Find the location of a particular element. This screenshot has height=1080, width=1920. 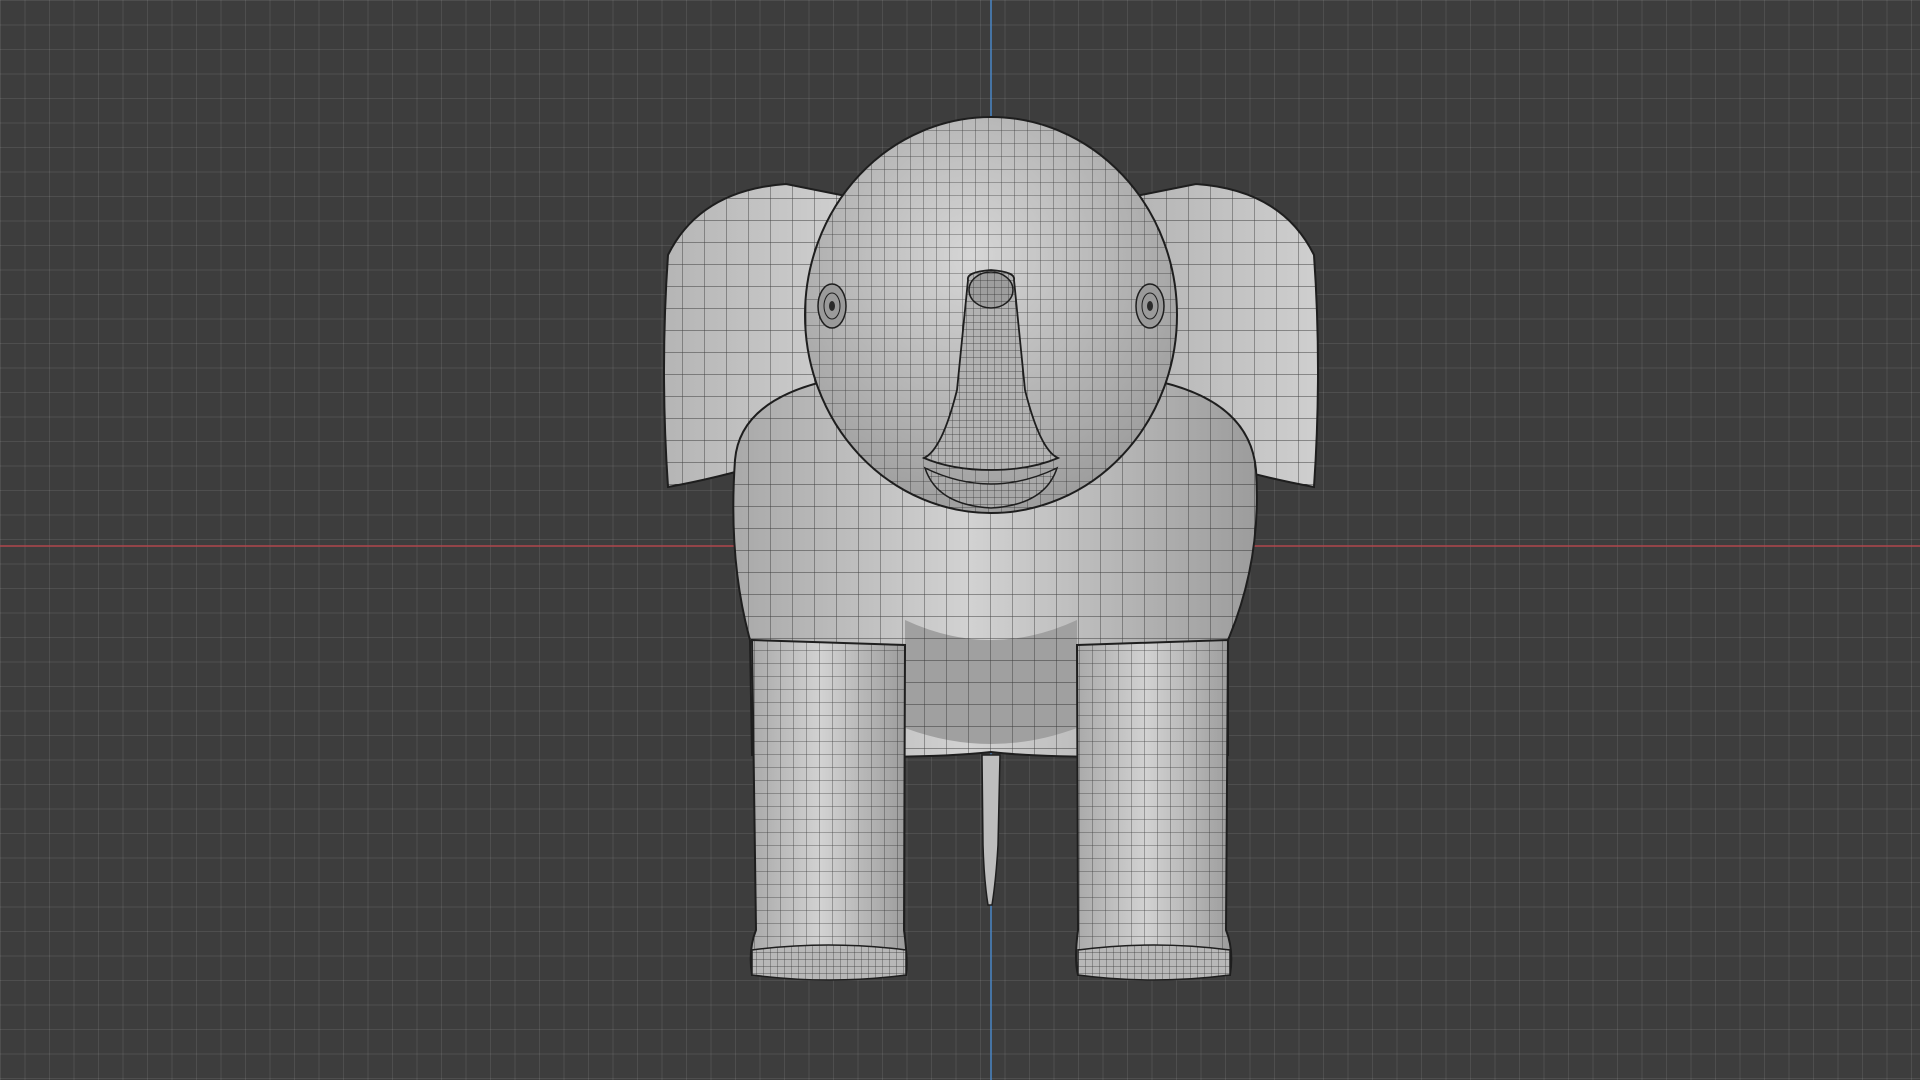

left-eye is located at coordinates (832, 306).